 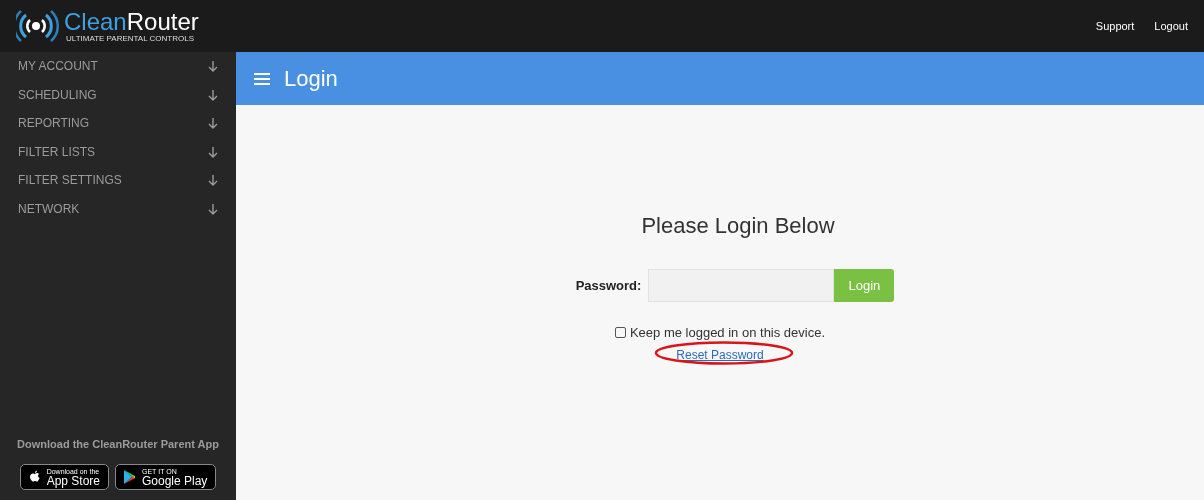 I want to click on nav-link: Logout, so click(x=1171, y=26).